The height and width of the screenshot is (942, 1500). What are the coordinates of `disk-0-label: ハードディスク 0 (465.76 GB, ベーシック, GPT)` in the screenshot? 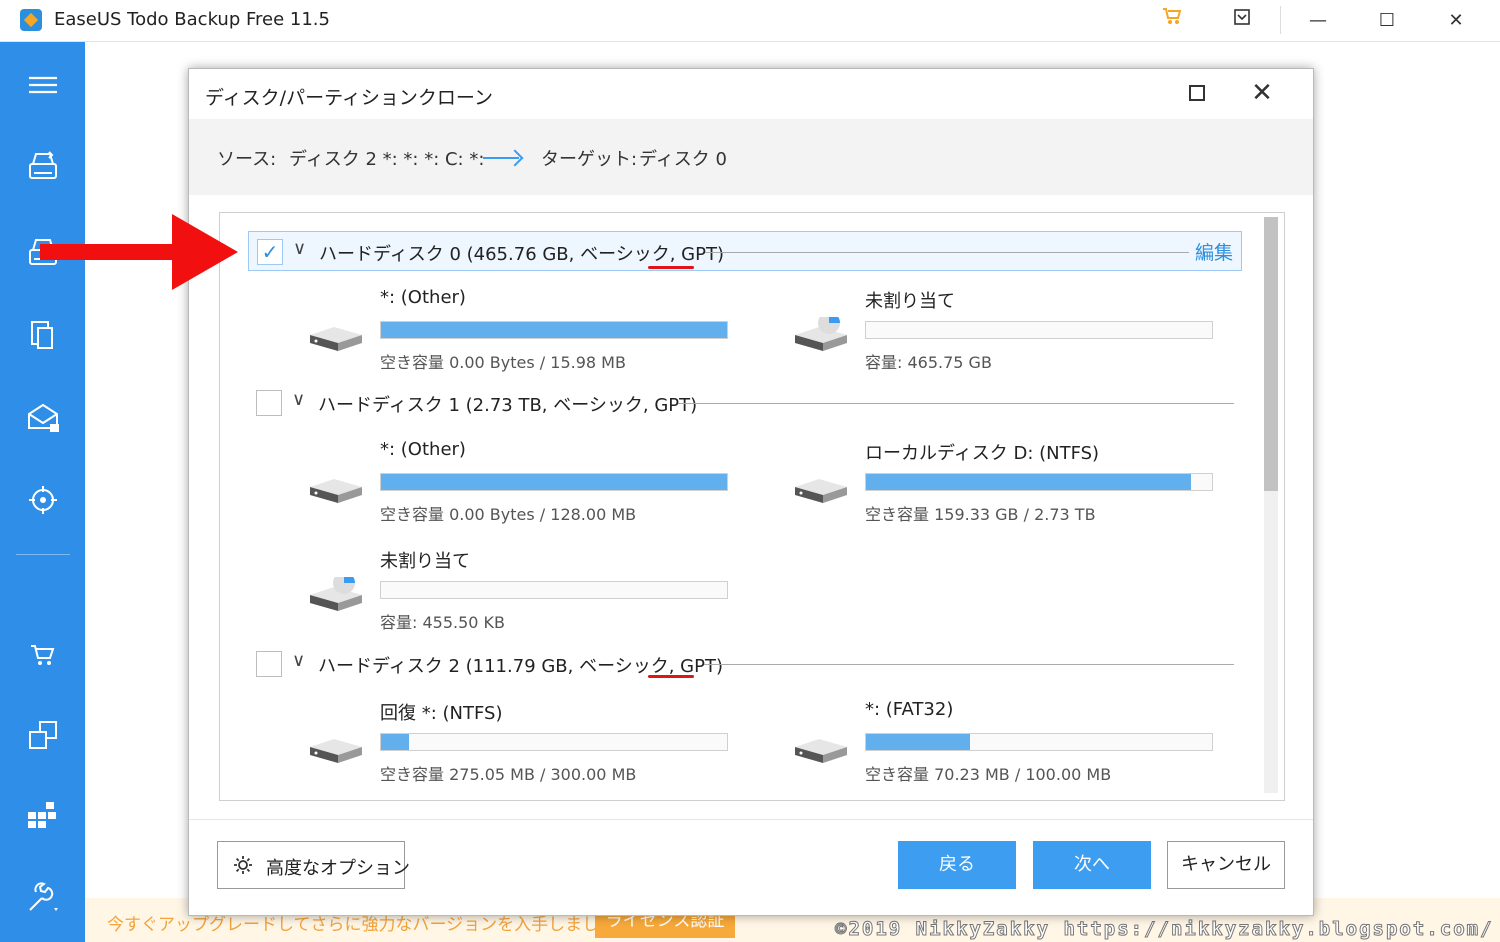 It's located at (522, 254).